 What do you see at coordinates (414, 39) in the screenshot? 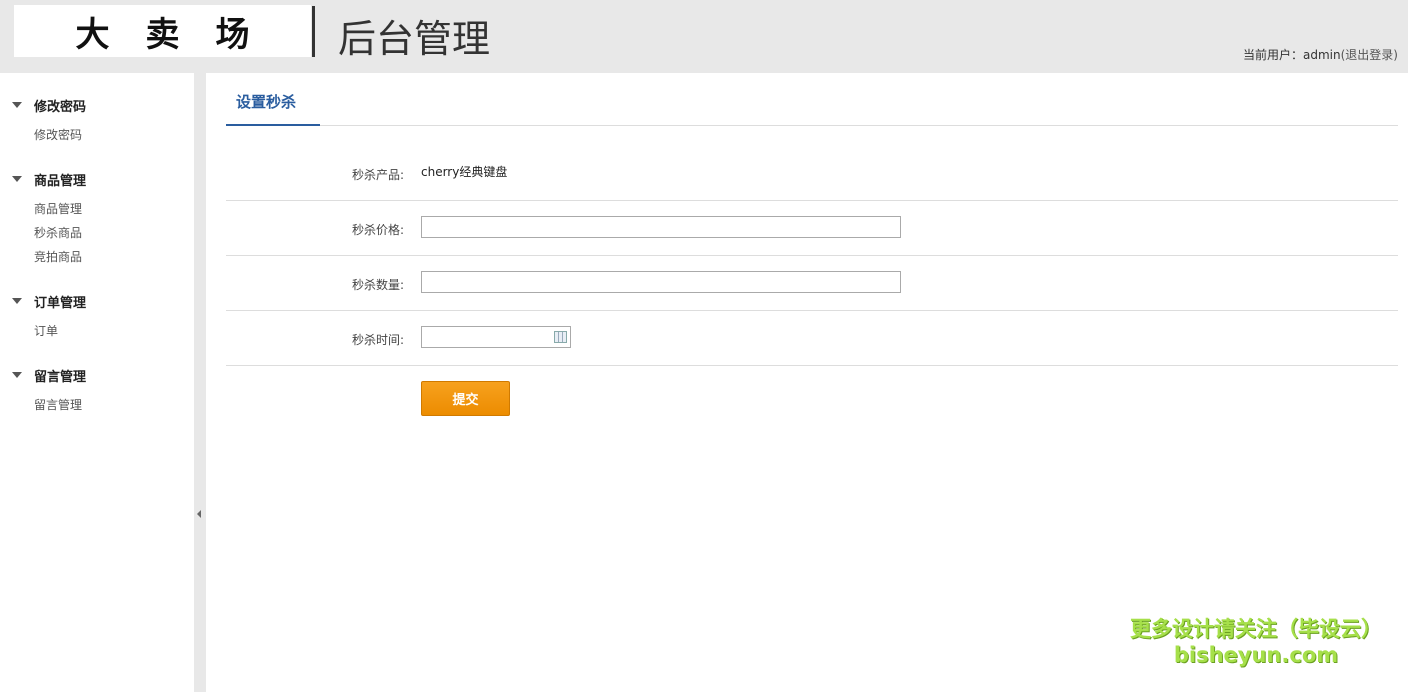
I see `page-title: 后台管理` at bounding box center [414, 39].